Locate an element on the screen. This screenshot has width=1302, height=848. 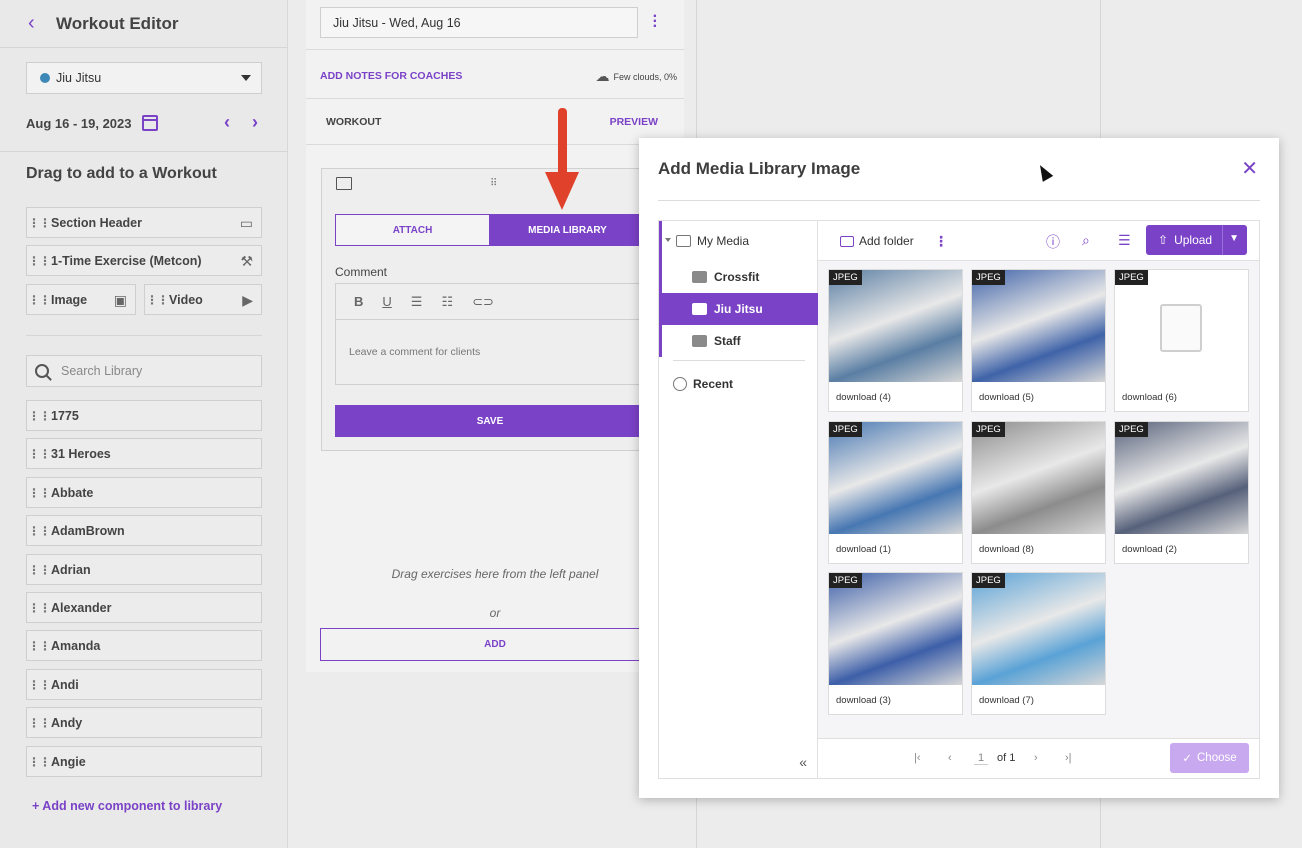
page-input: 1 is located at coordinates (981, 758).